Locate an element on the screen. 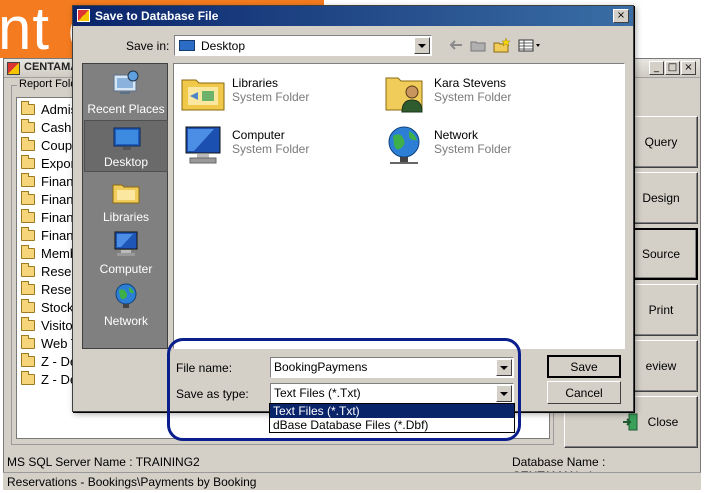  tree-folder: Cashi is located at coordinates (47, 127).